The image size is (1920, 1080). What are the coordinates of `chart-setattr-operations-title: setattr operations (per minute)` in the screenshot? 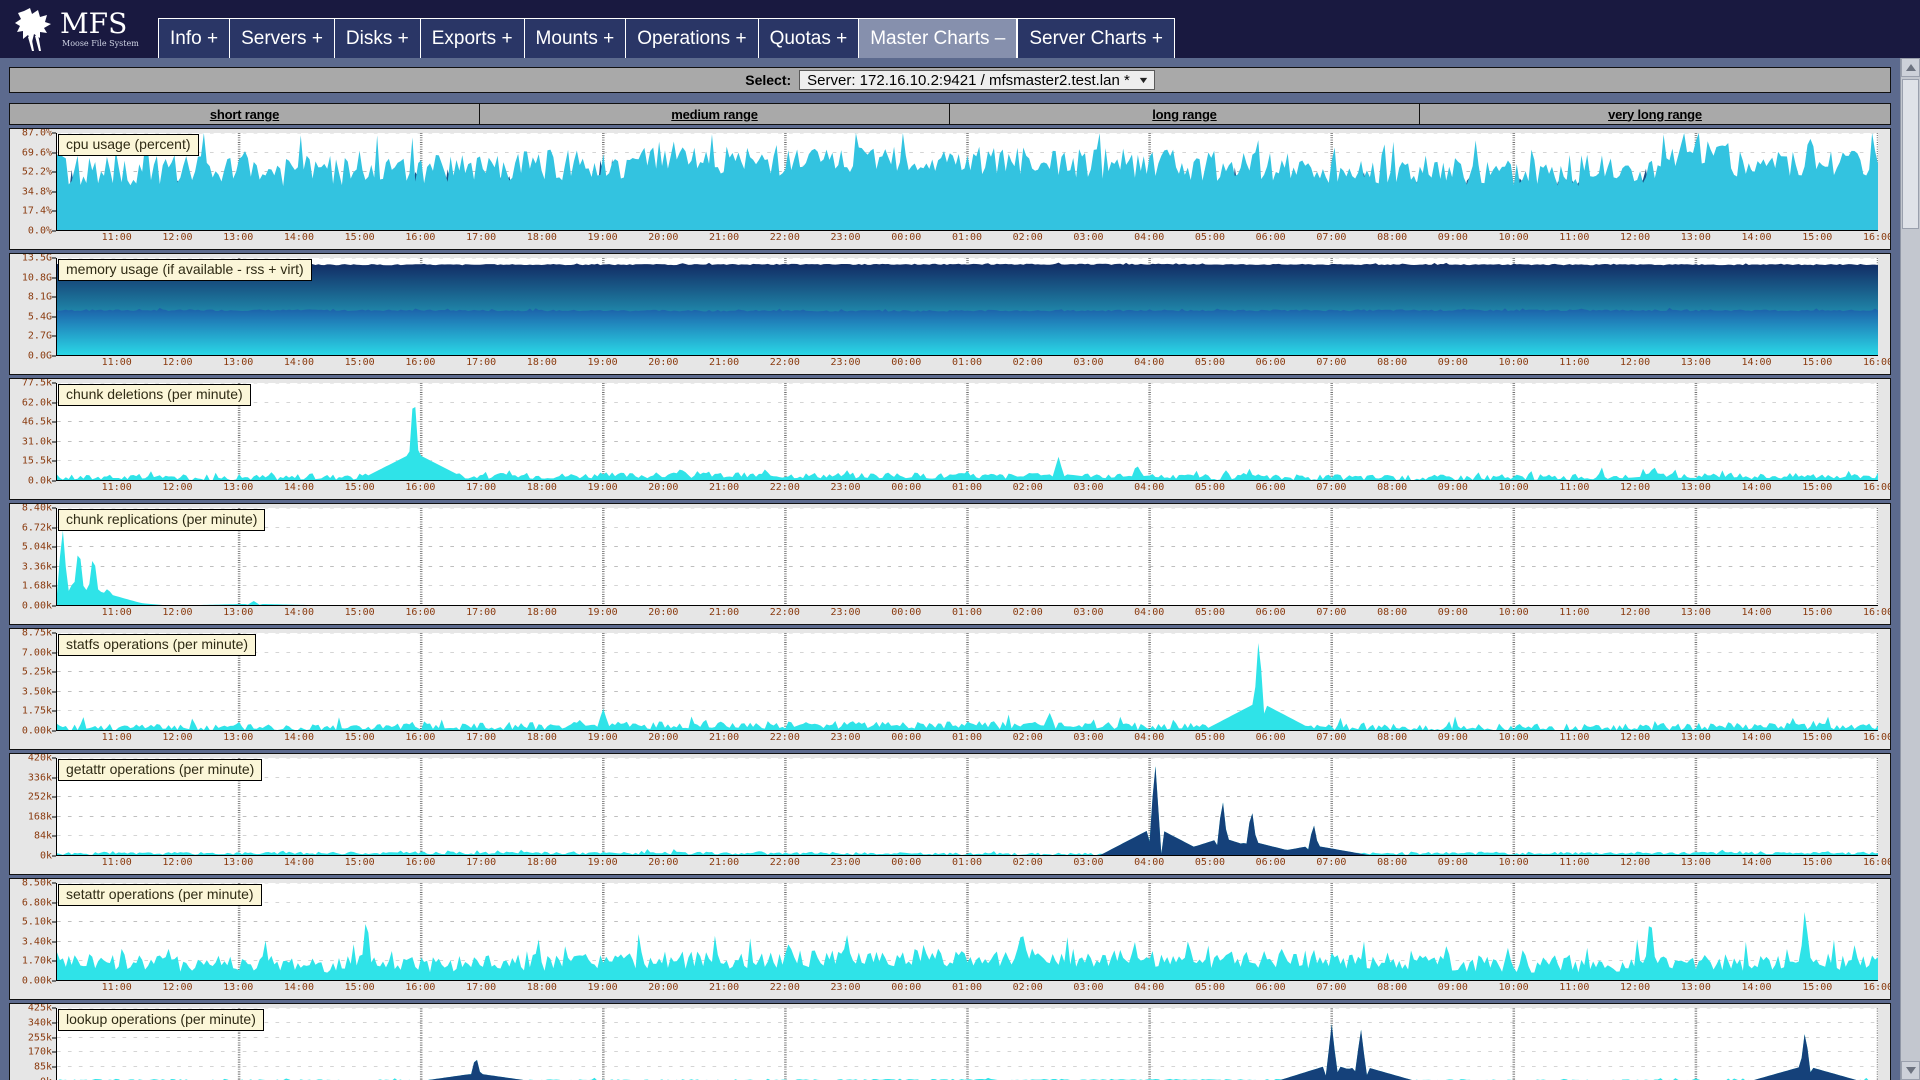 It's located at (160, 895).